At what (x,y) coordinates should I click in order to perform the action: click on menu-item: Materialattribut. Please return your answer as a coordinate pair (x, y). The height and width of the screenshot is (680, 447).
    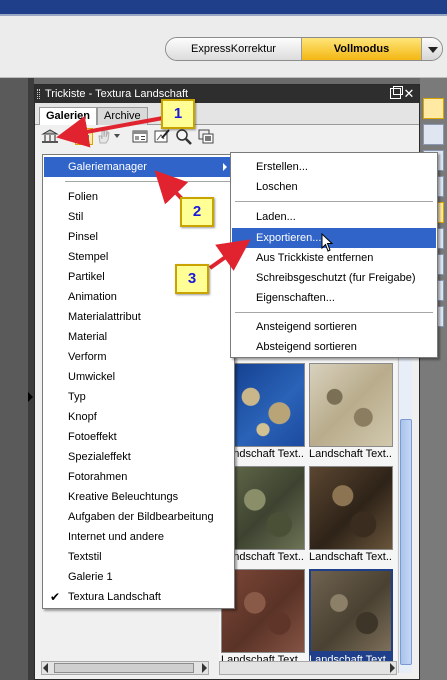
    Looking at the image, I should click on (138, 317).